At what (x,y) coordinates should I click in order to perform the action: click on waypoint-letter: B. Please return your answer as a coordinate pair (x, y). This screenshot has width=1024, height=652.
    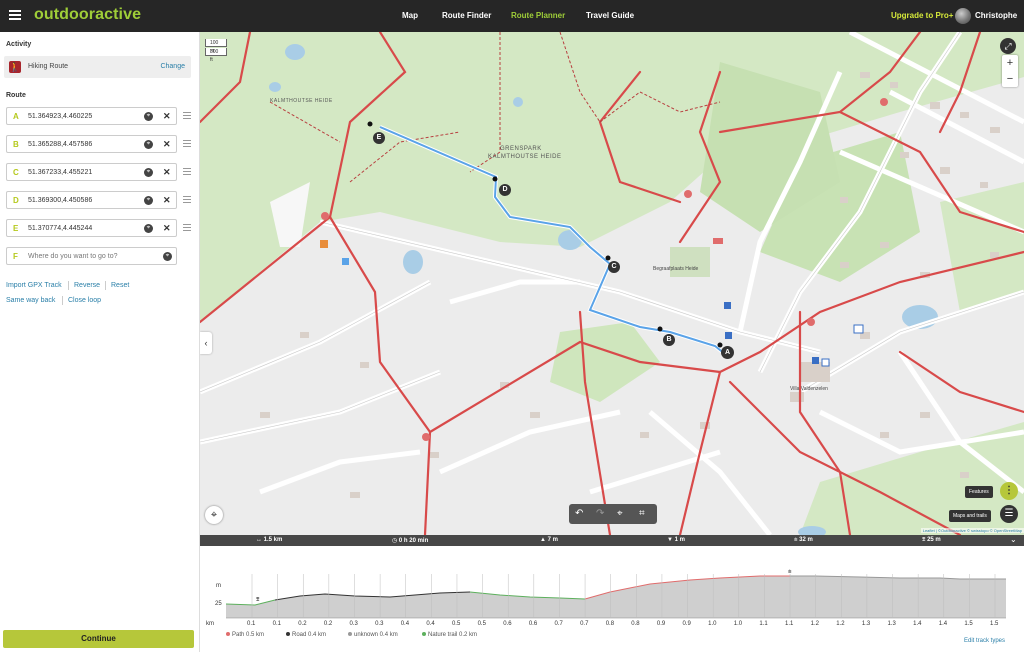
    Looking at the image, I should click on (16, 144).